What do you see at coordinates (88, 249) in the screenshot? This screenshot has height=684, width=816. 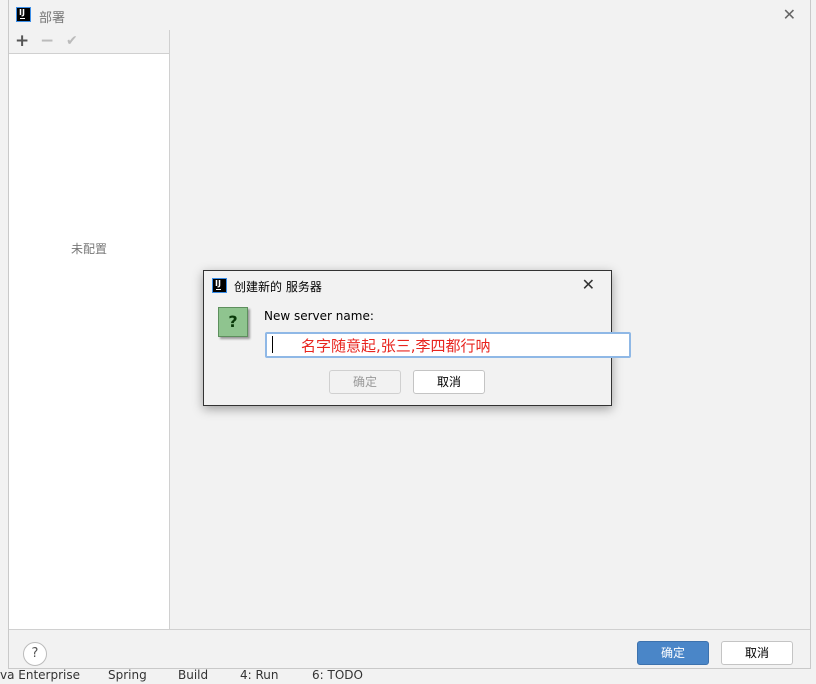 I see `empty-state-text: 未配置` at bounding box center [88, 249].